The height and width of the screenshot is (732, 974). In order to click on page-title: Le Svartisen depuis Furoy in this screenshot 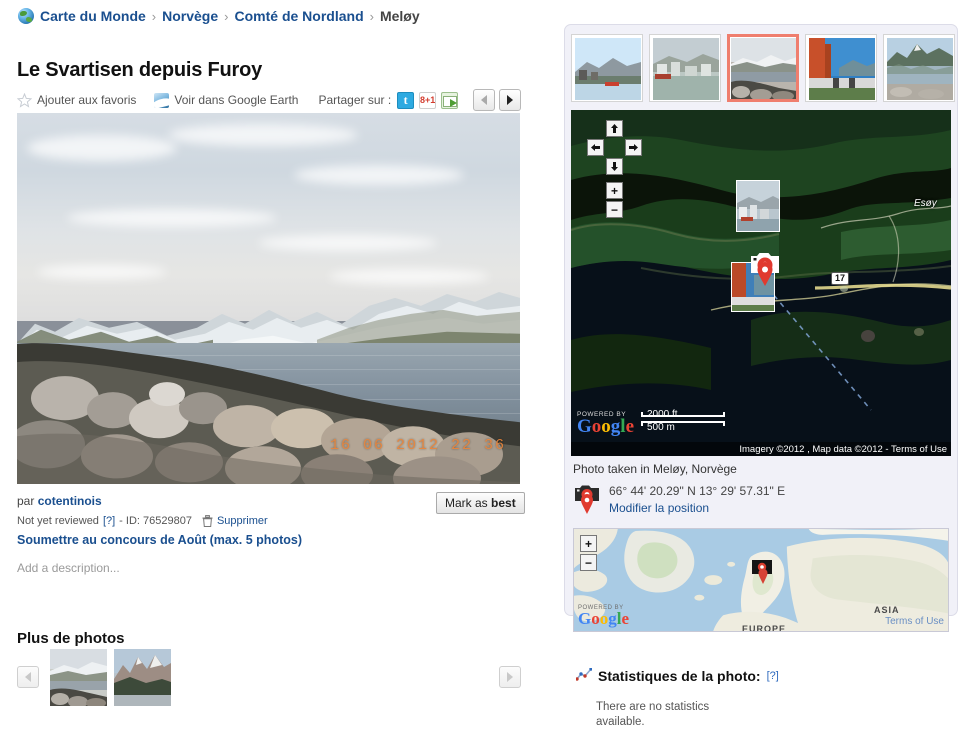, I will do `click(140, 70)`.